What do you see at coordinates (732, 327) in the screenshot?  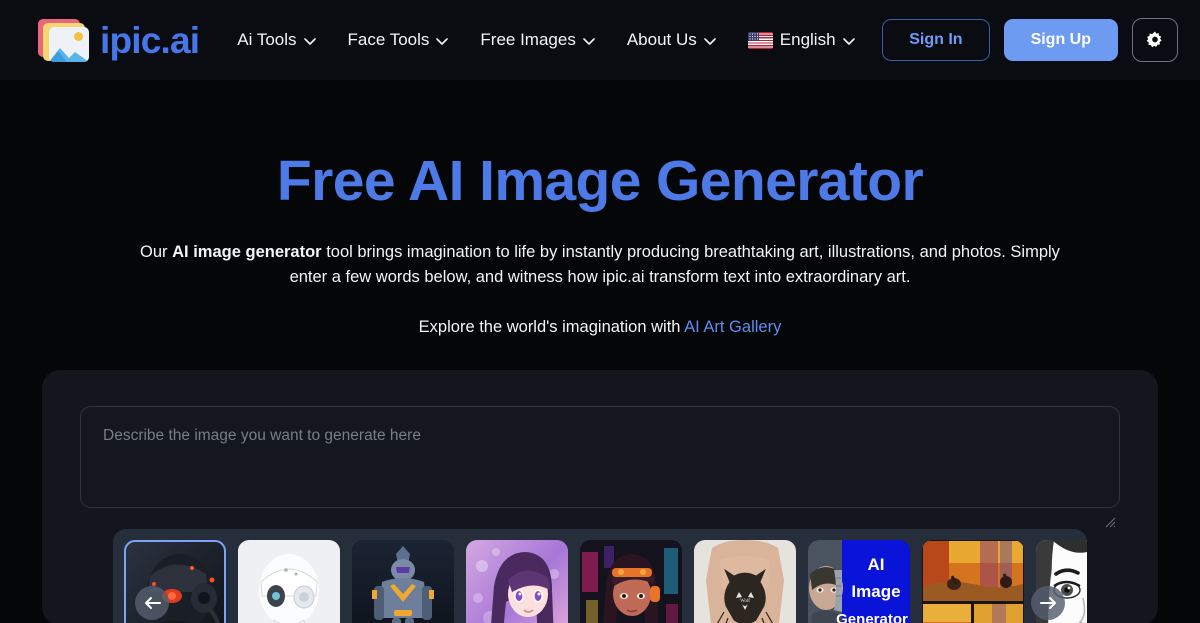 I see `ai-art-gallery-link: AI Art Gallery` at bounding box center [732, 327].